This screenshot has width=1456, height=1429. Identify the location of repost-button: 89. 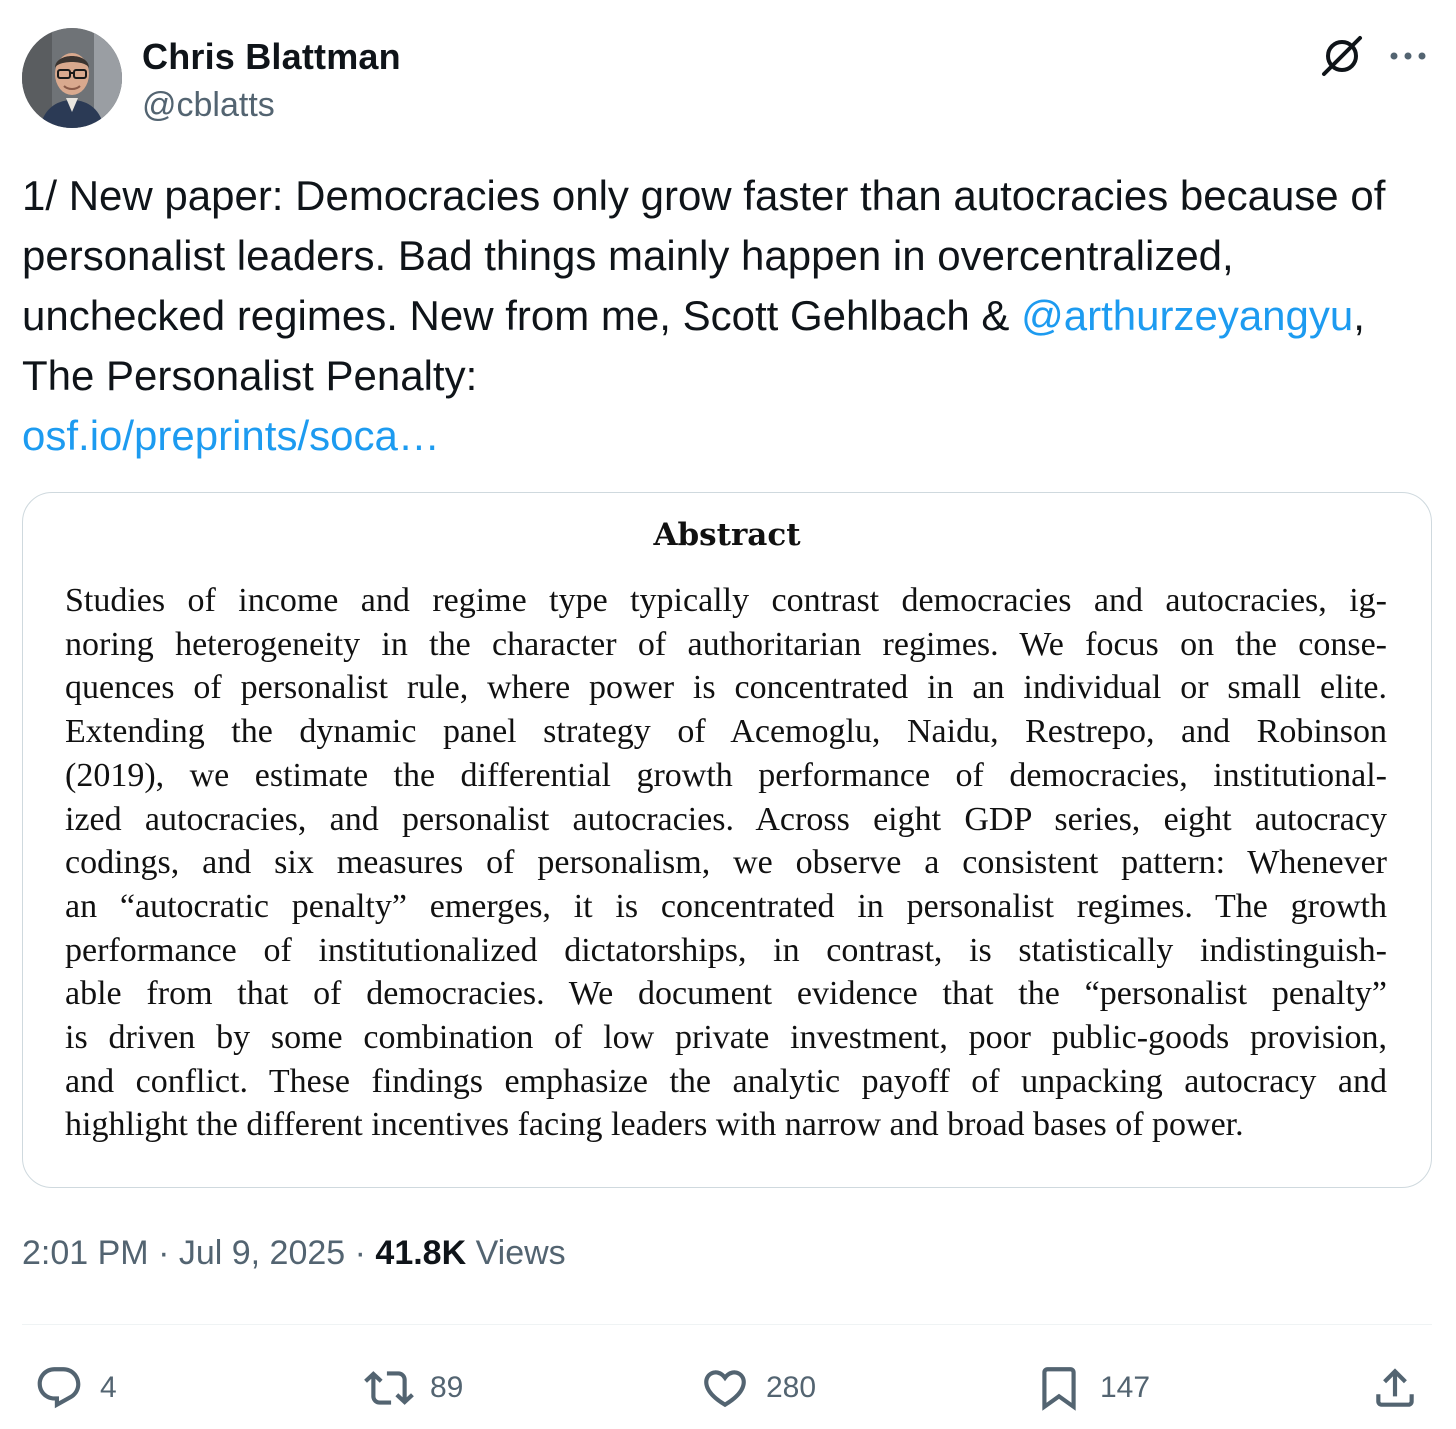
(413, 1388).